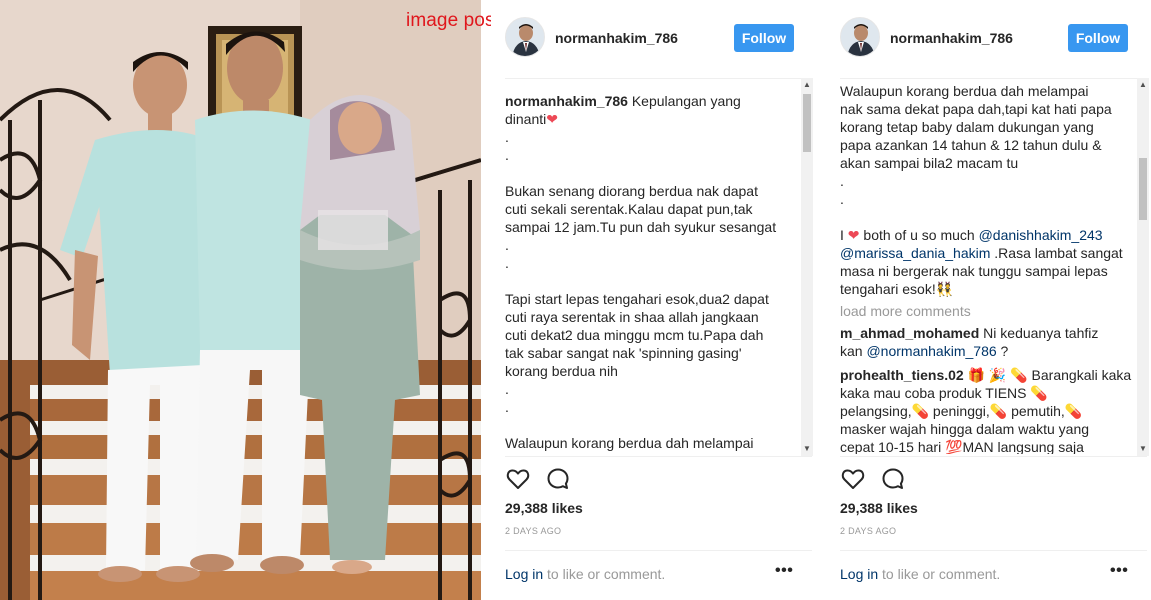 This screenshot has width=1151, height=600. What do you see at coordinates (684, 101) in the screenshot?
I see `caption-text: Kepulangan yang` at bounding box center [684, 101].